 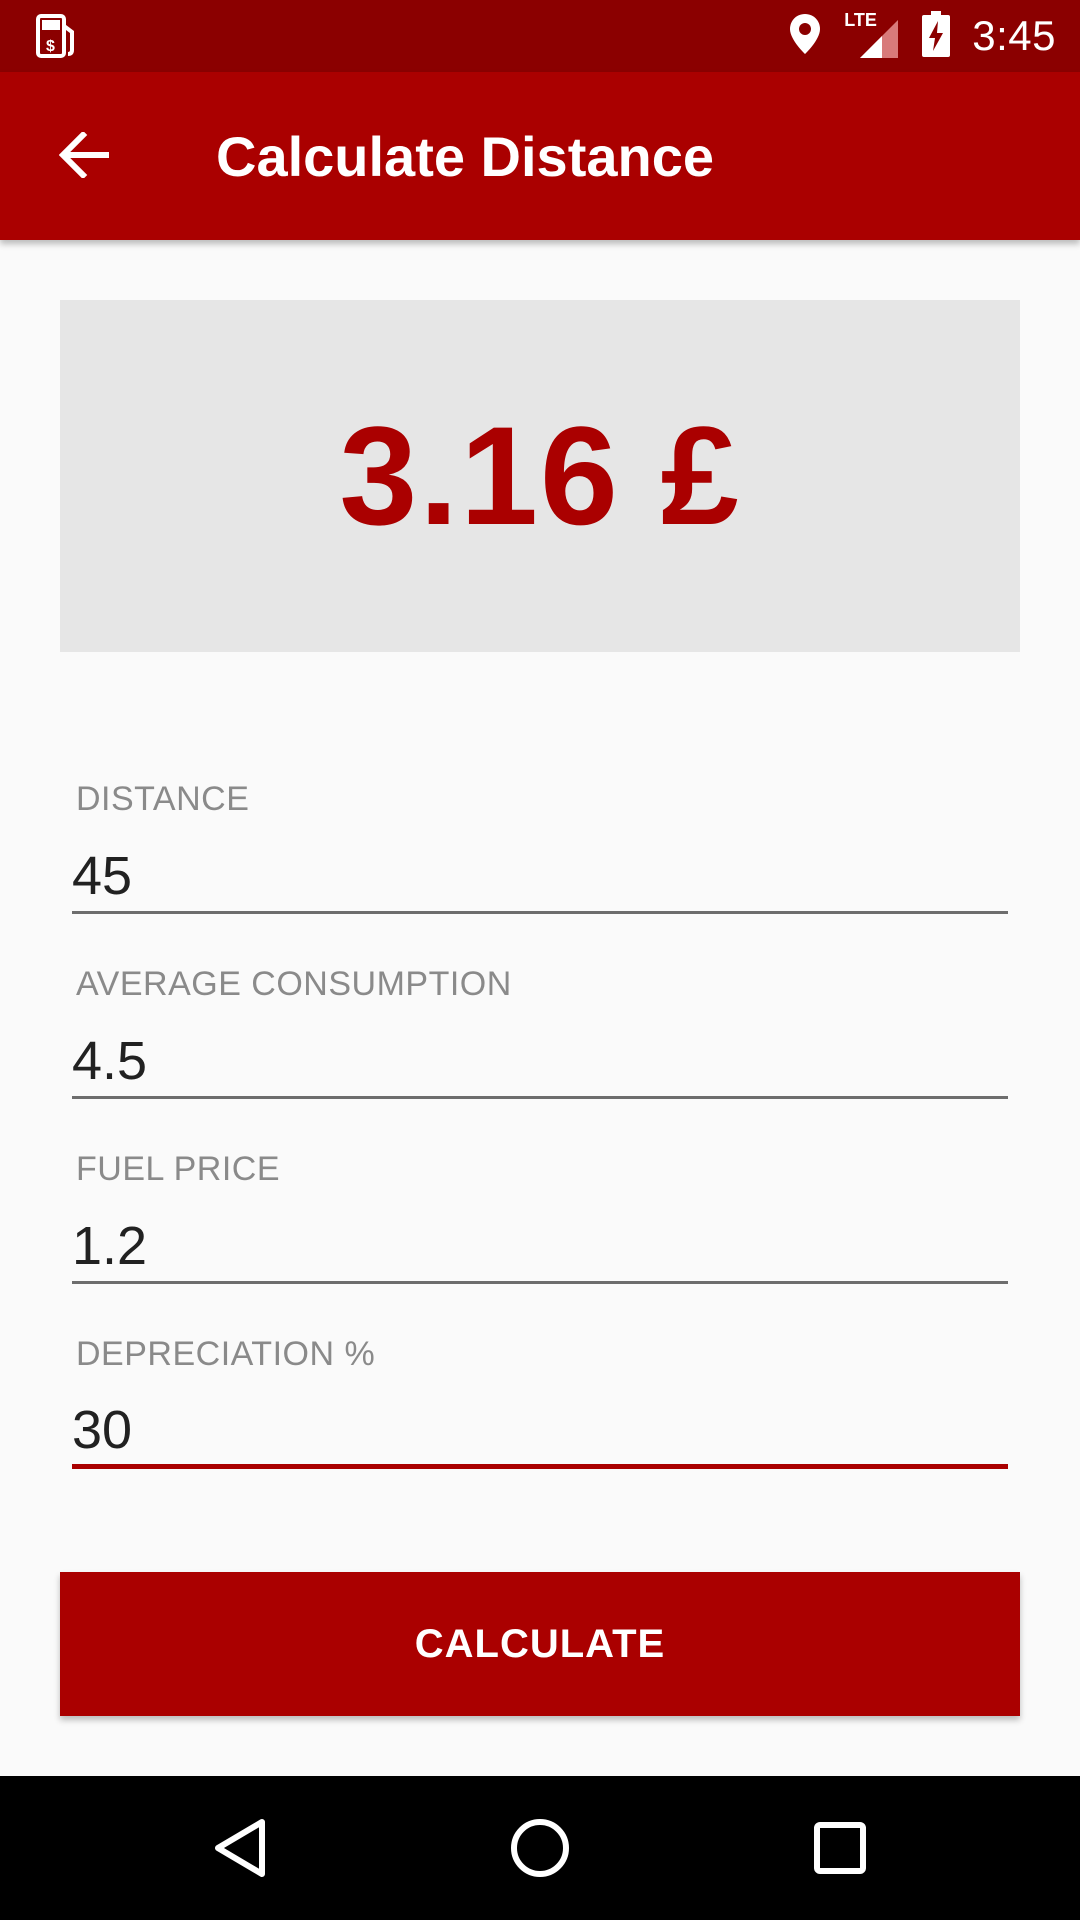 I want to click on home-circle-icon, so click(x=540, y=1848).